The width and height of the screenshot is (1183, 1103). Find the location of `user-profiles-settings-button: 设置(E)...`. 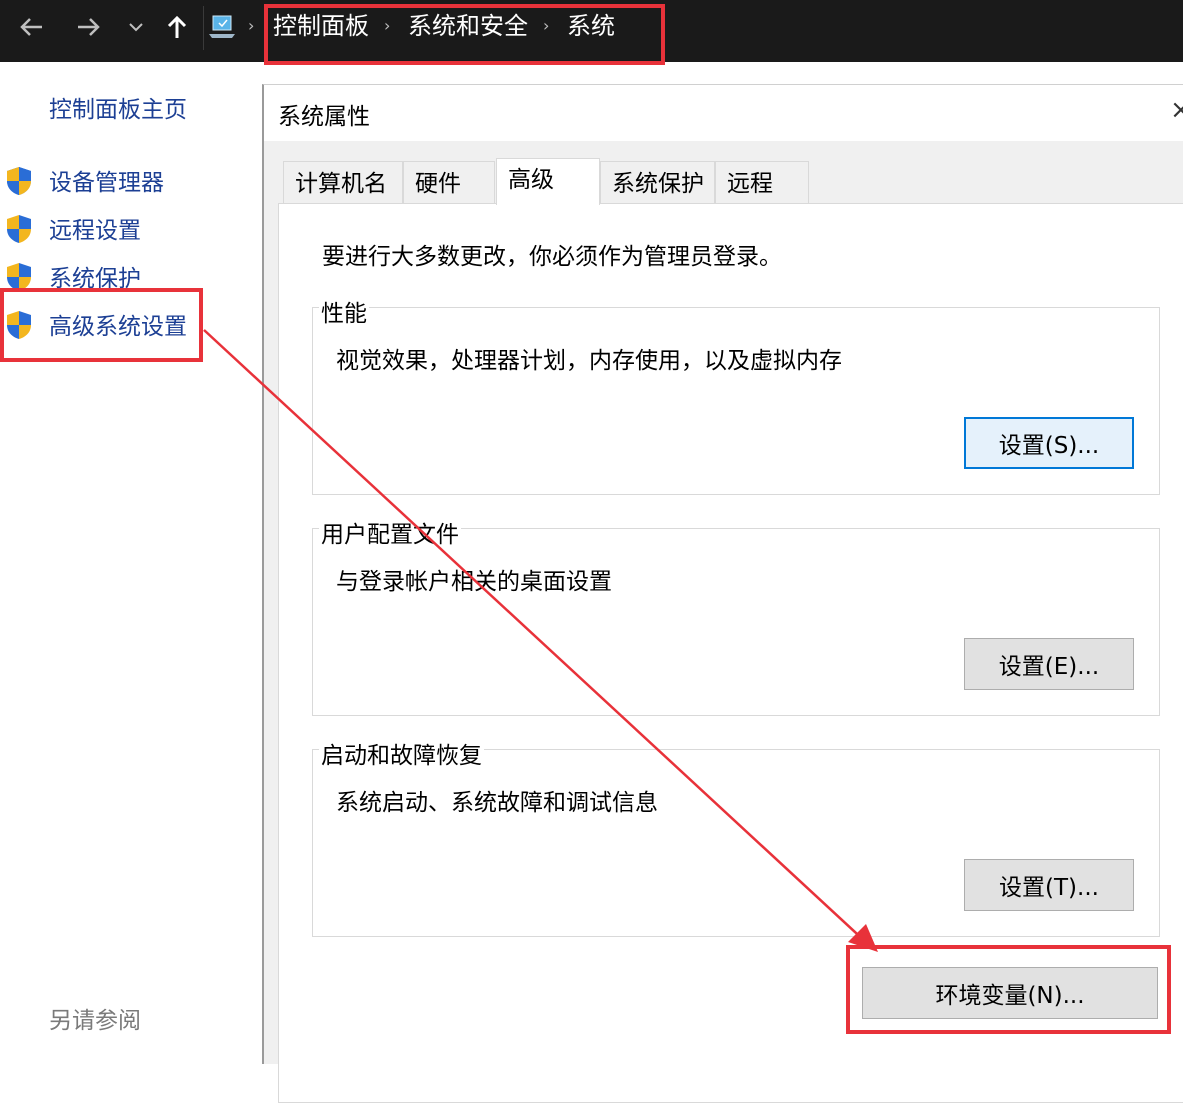

user-profiles-settings-button: 设置(E)... is located at coordinates (1049, 664).